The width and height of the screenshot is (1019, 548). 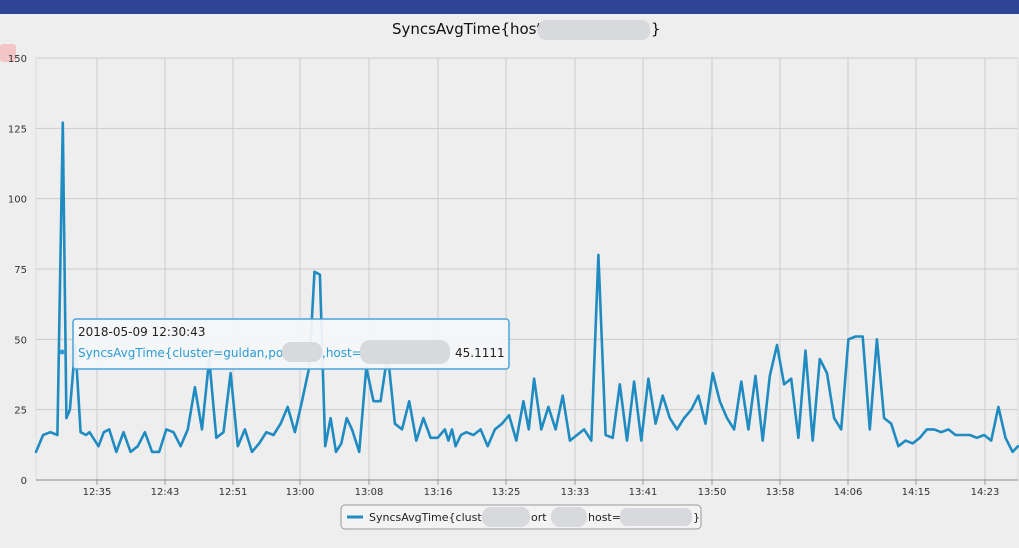 What do you see at coordinates (165, 492) in the screenshot?
I see `x-tick-label: 12:43` at bounding box center [165, 492].